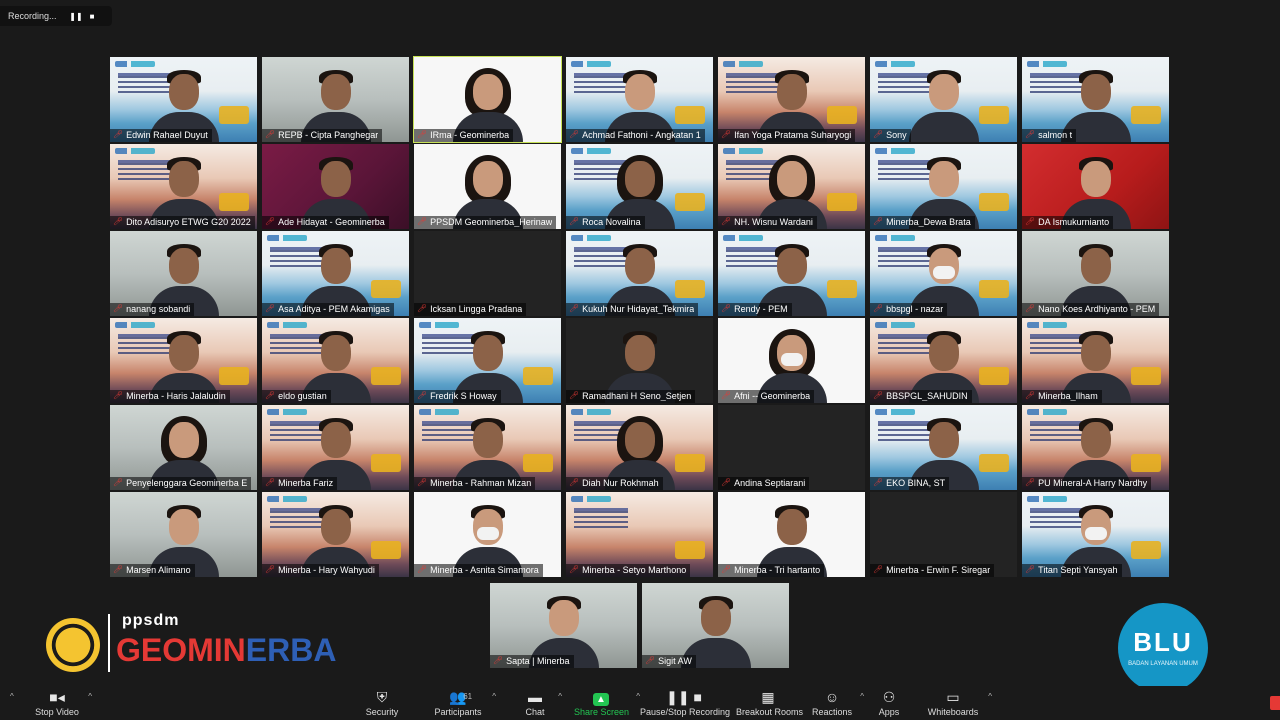  I want to click on participant-tile: 🎤︎ Afni -- Geominerba, so click(791, 360).